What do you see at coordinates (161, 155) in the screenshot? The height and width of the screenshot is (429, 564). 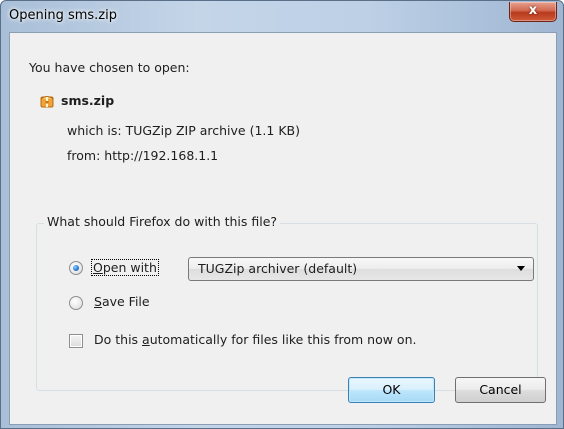 I see `file-source-value: http://192.168.1.1` at bounding box center [161, 155].